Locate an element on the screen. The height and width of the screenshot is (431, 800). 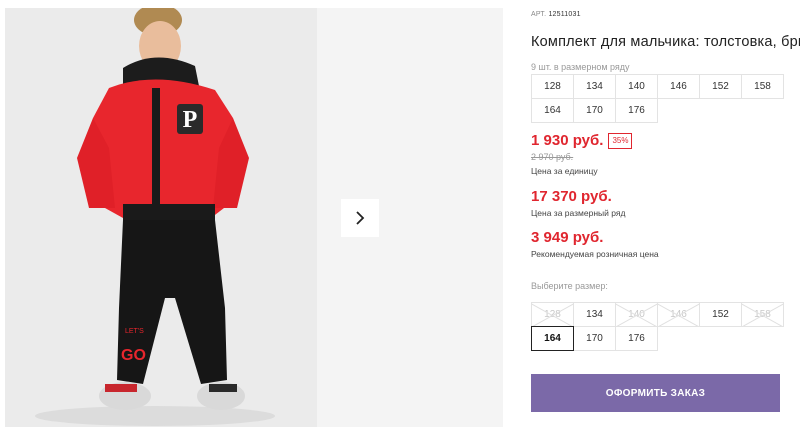
gallery-next-button is located at coordinates (360, 218).